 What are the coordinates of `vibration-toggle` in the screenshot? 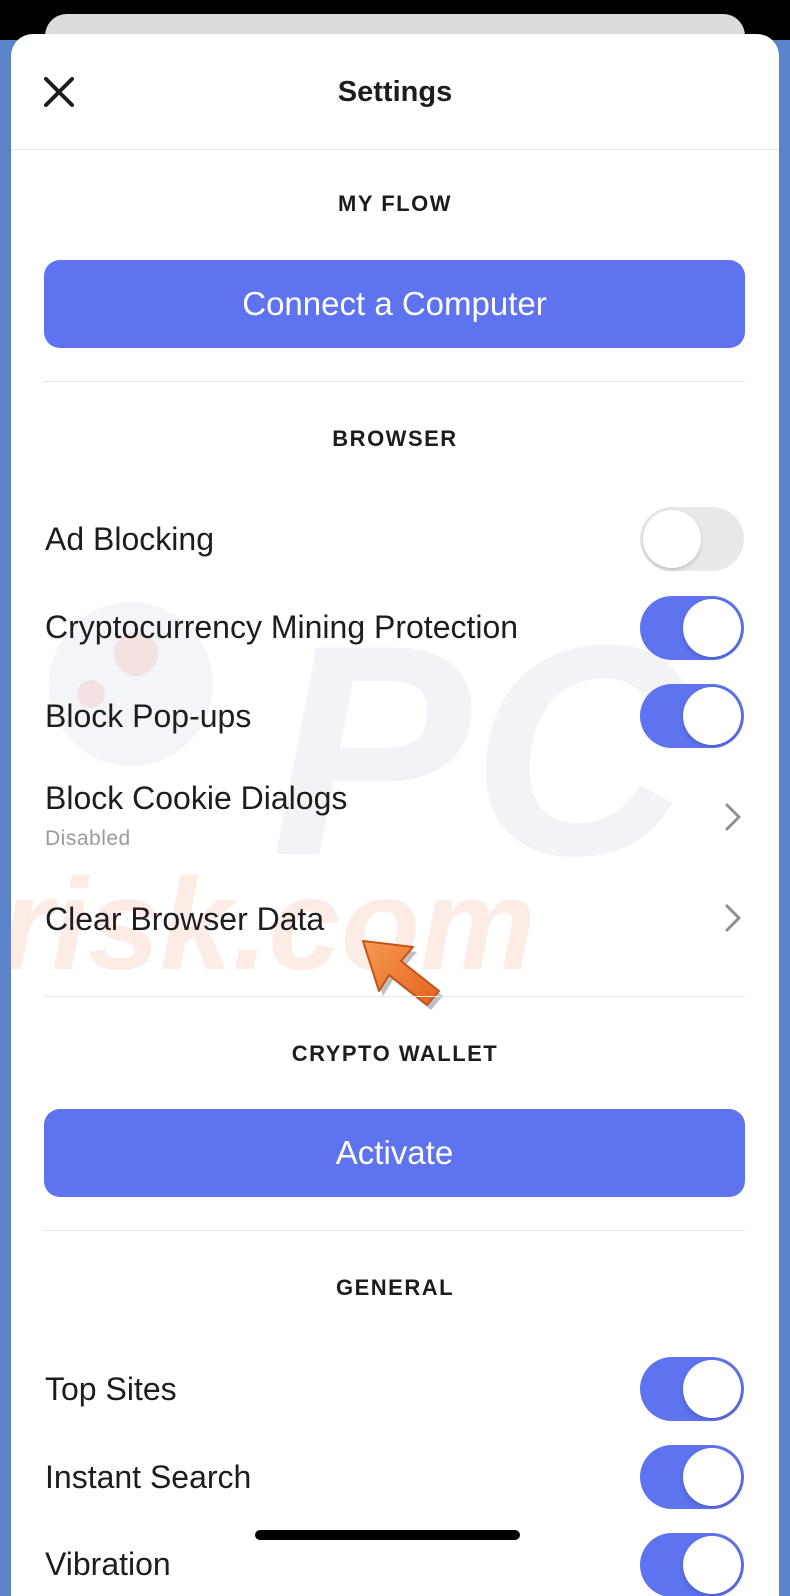 It's located at (692, 1564).